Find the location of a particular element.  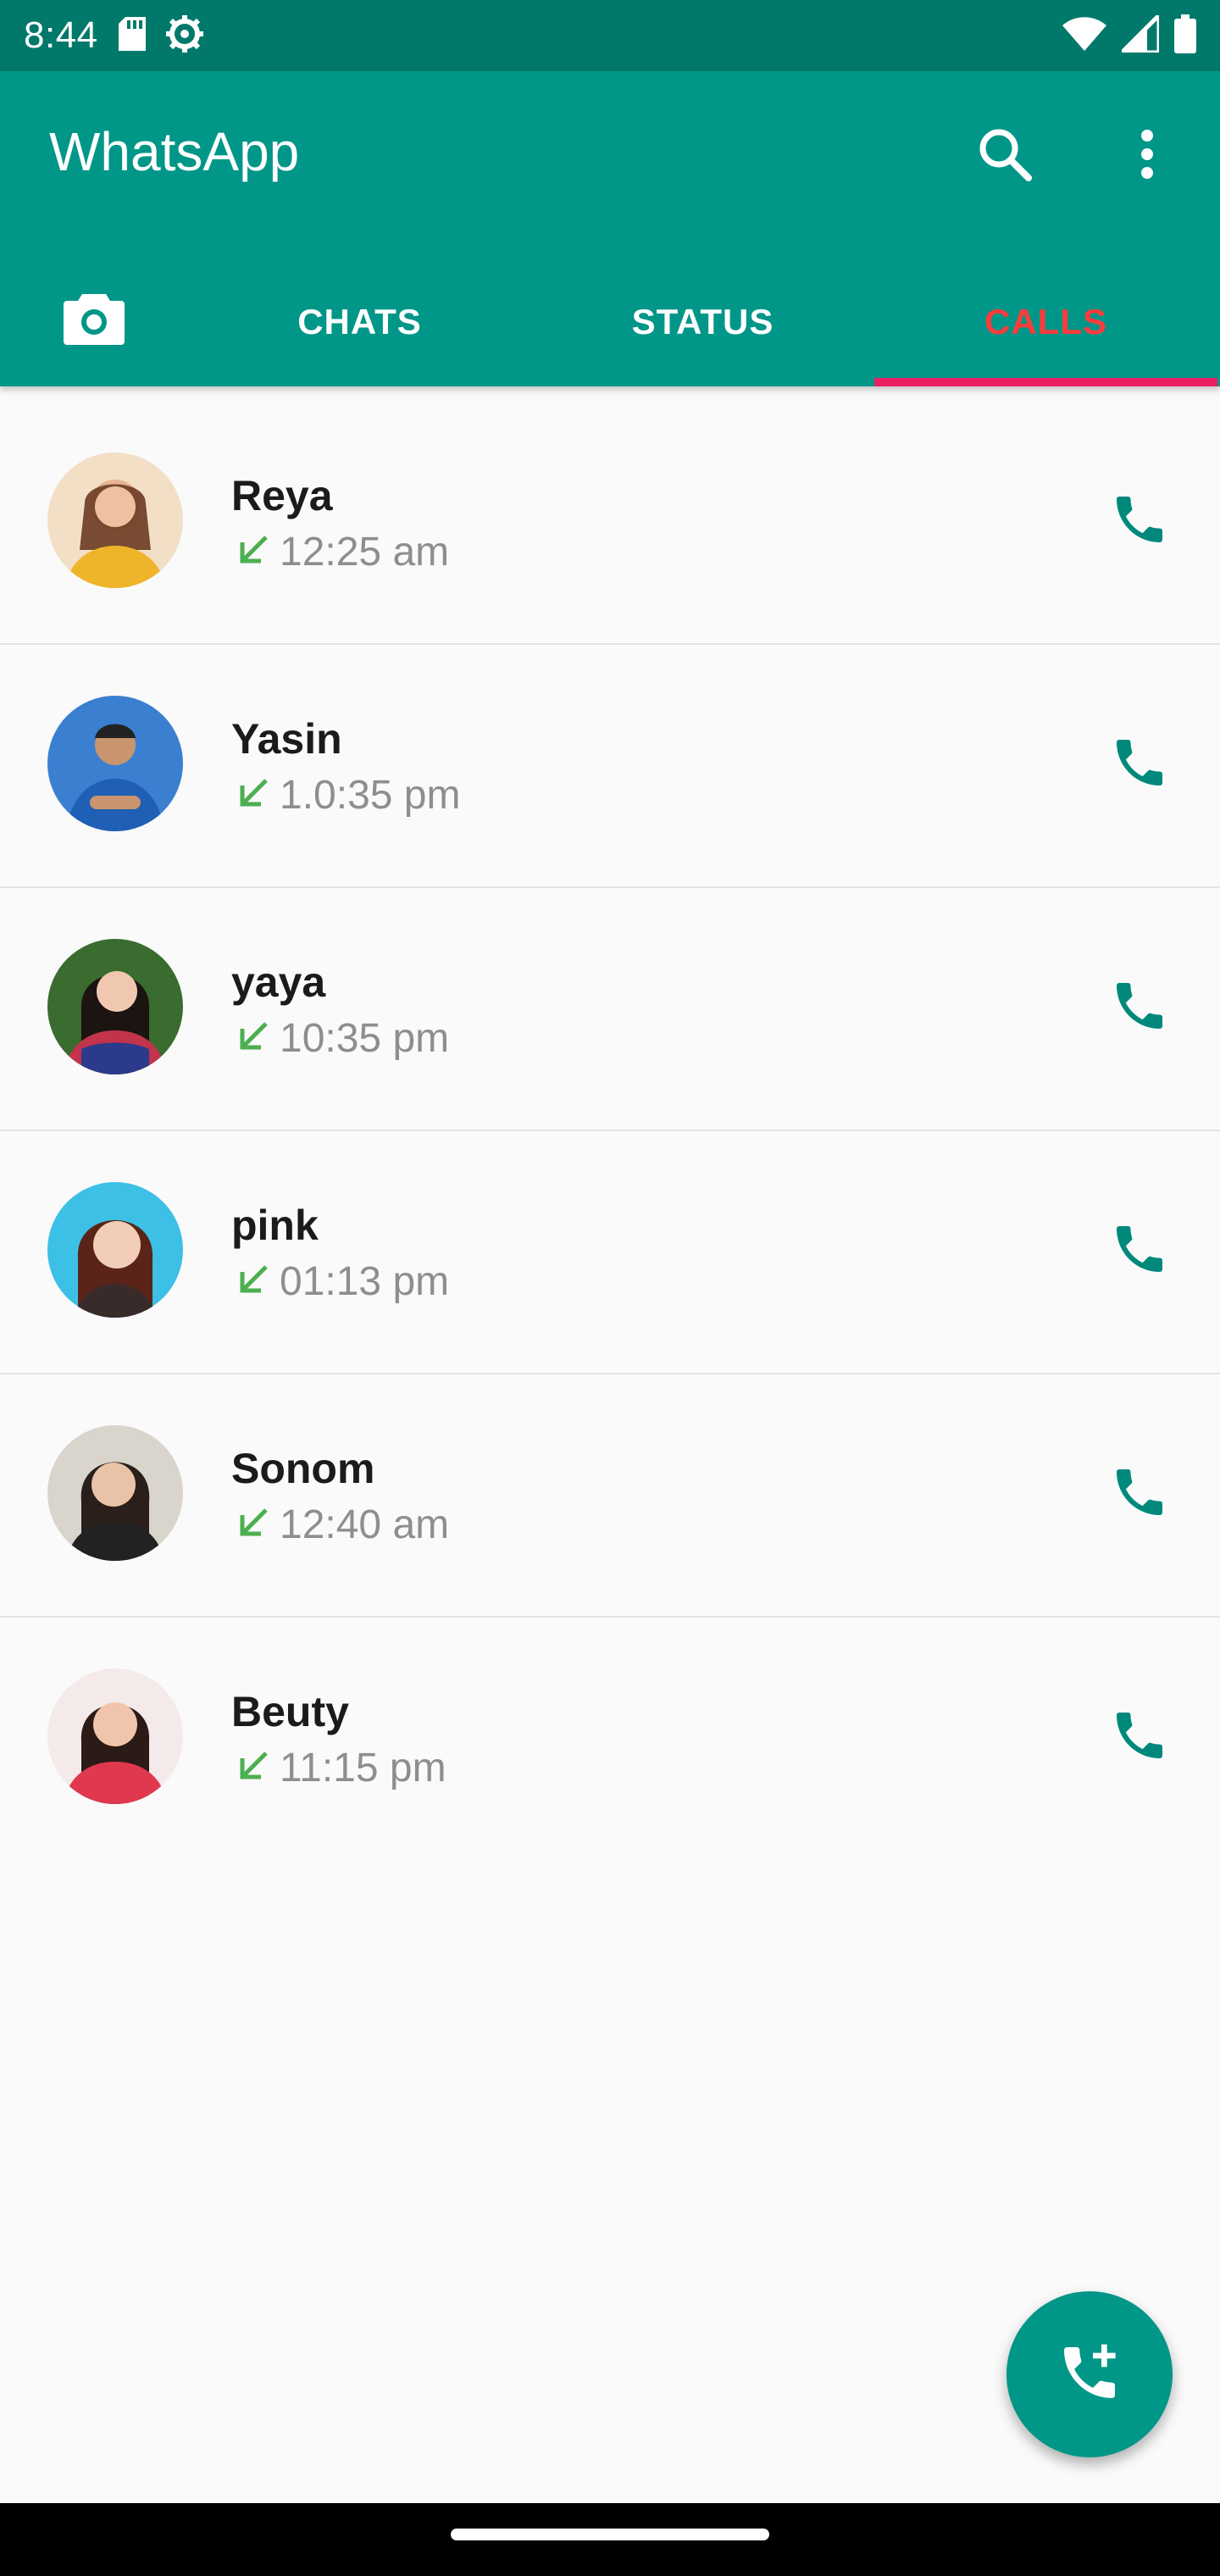

tab-calls-label: CALLS is located at coordinates (1045, 321).